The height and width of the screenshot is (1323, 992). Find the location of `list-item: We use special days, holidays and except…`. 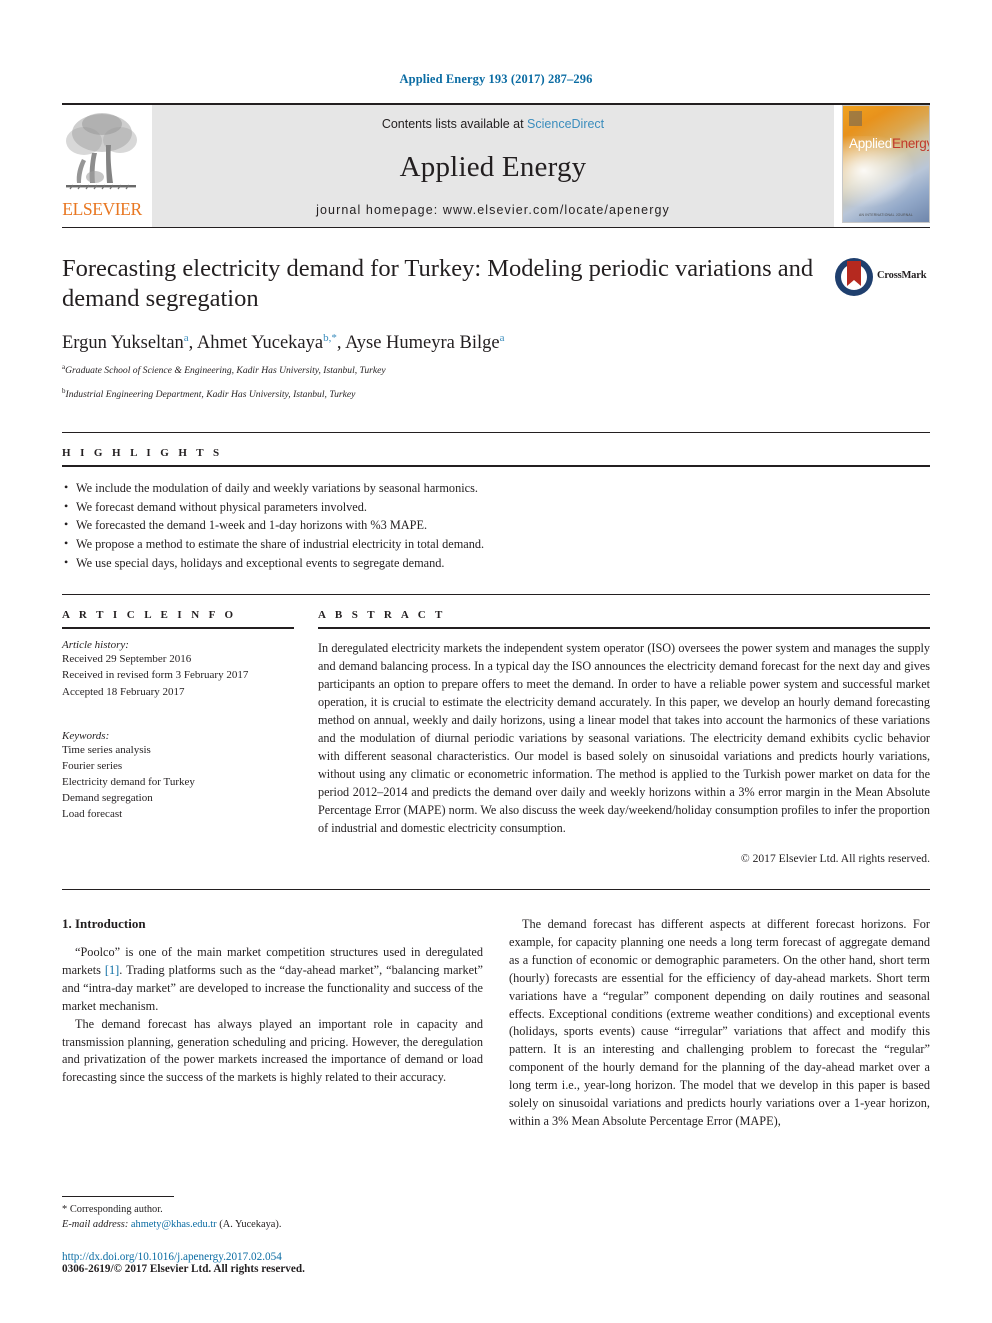

list-item: We use special days, holidays and except… is located at coordinates (496, 563).